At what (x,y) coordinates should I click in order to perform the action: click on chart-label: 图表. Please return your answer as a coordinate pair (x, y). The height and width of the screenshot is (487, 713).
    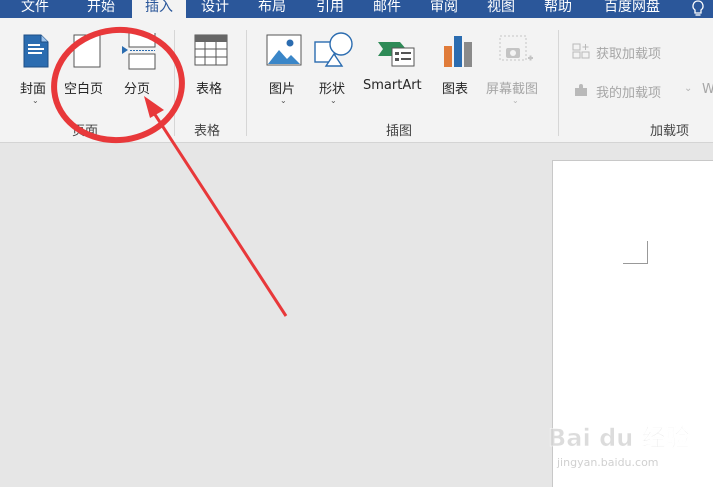
    Looking at the image, I should click on (455, 89).